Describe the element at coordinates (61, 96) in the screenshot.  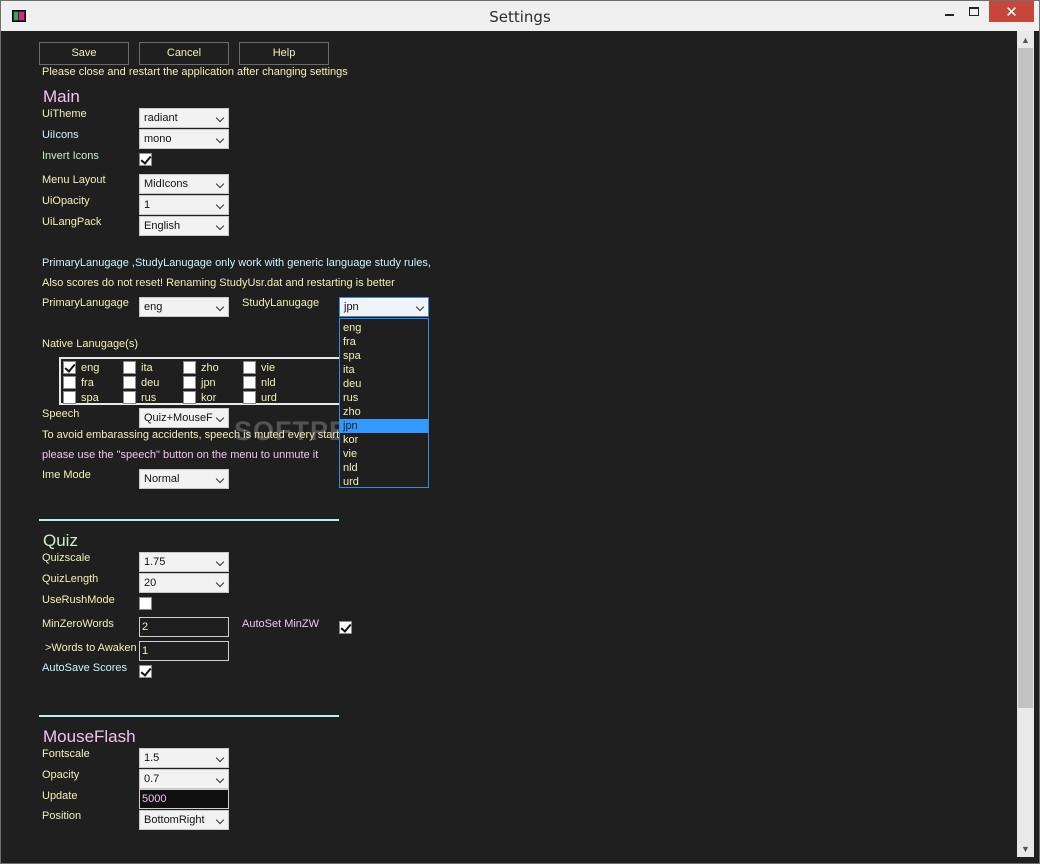
I see `main-heading: Main` at that location.